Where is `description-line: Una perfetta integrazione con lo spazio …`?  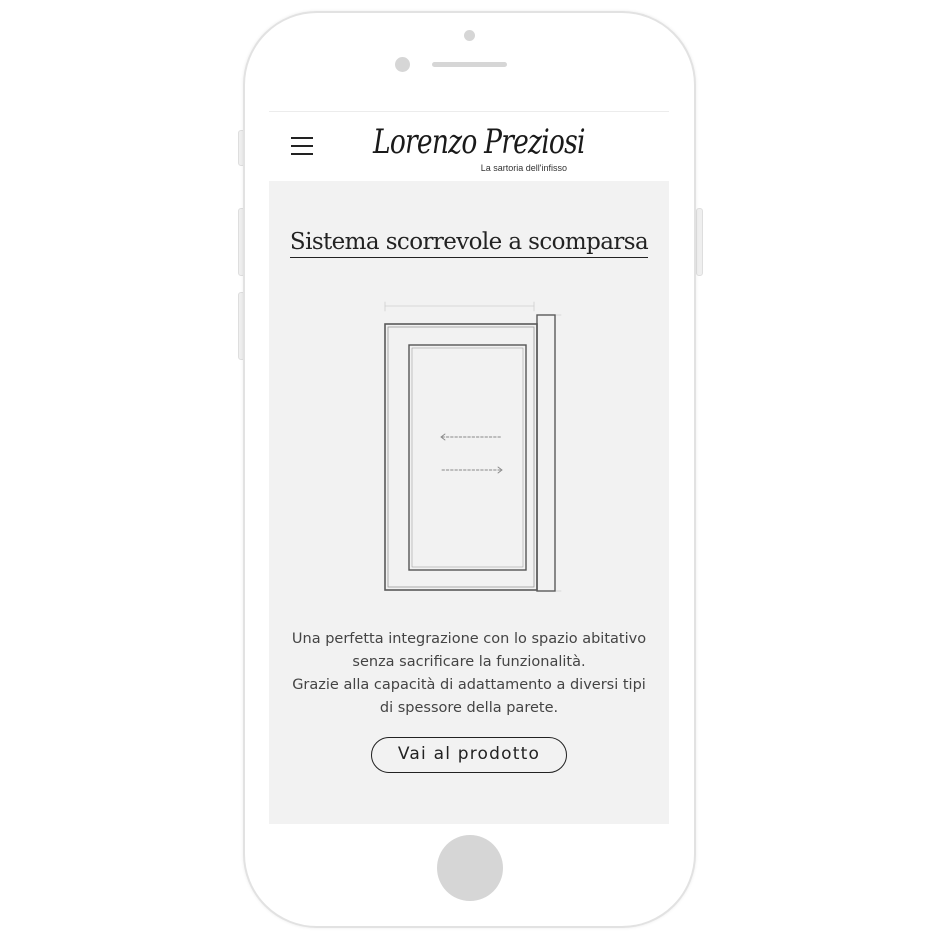 description-line: Una perfetta integrazione con lo spazio … is located at coordinates (469, 639).